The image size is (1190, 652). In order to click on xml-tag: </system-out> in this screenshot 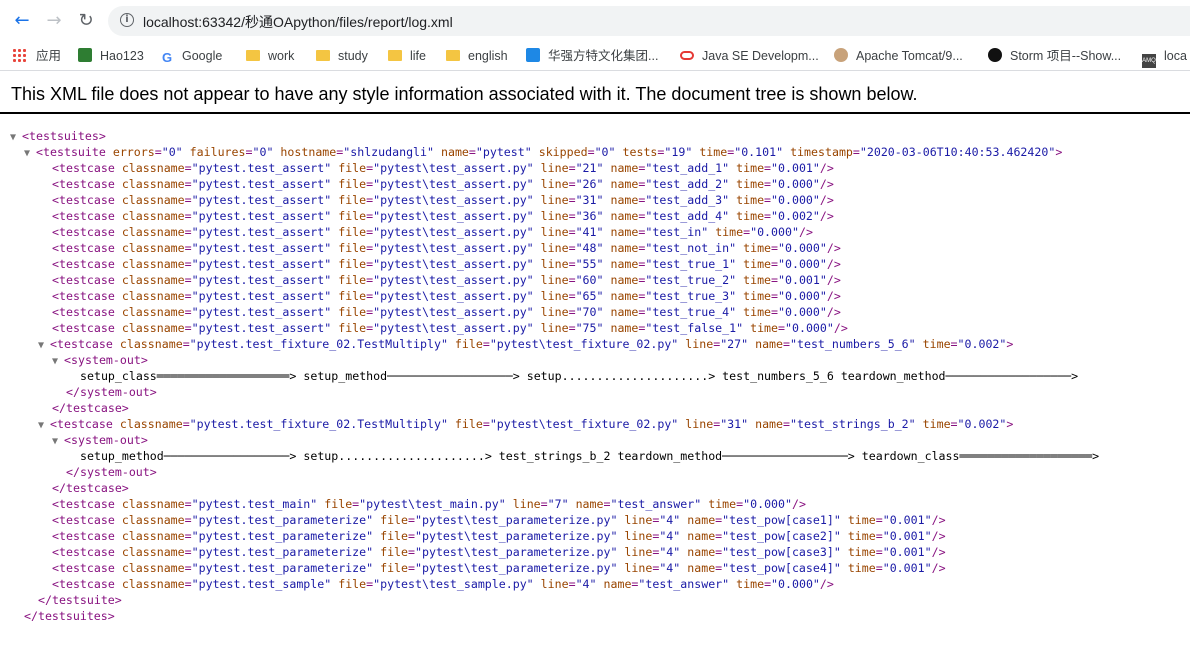, I will do `click(111, 392)`.